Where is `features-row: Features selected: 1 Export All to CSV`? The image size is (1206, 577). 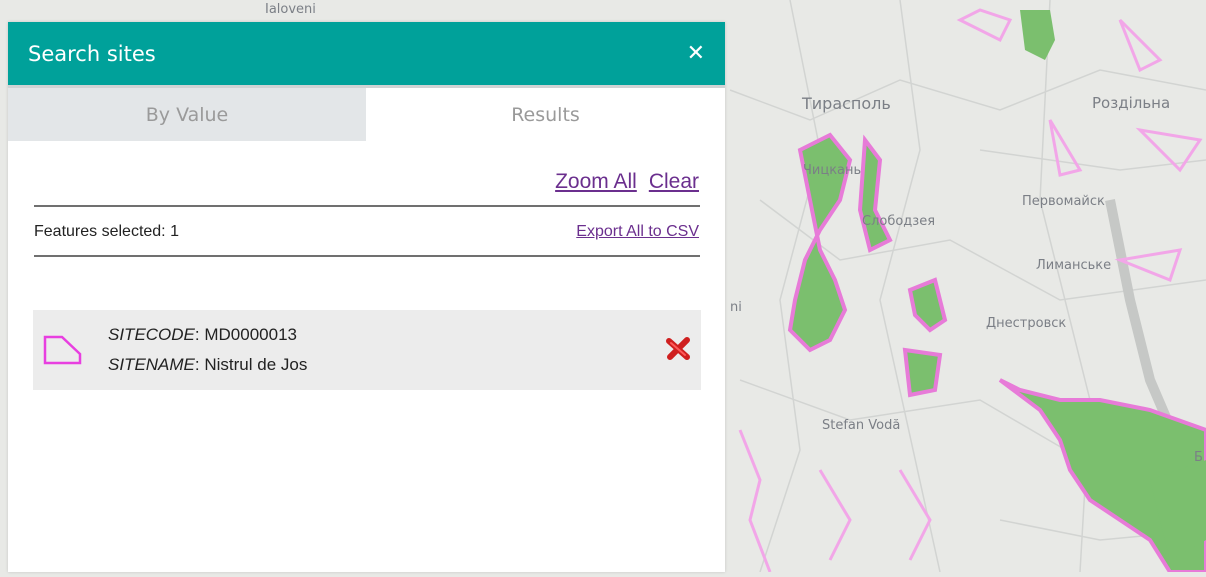 features-row: Features selected: 1 Export All to CSV is located at coordinates (366, 232).